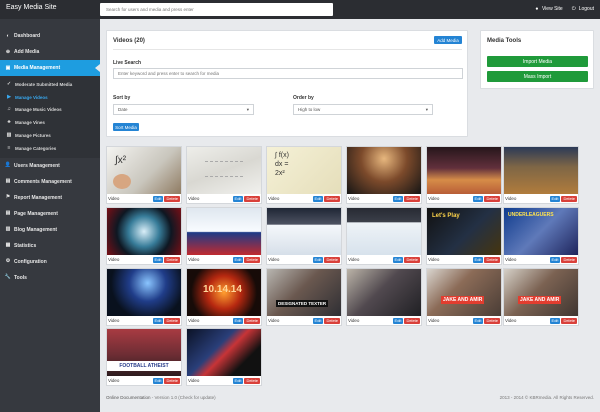 This screenshot has height=412, width=600. What do you see at coordinates (50, 230) in the screenshot?
I see `sidebar-item-blog: ▥ Blog Management` at bounding box center [50, 230].